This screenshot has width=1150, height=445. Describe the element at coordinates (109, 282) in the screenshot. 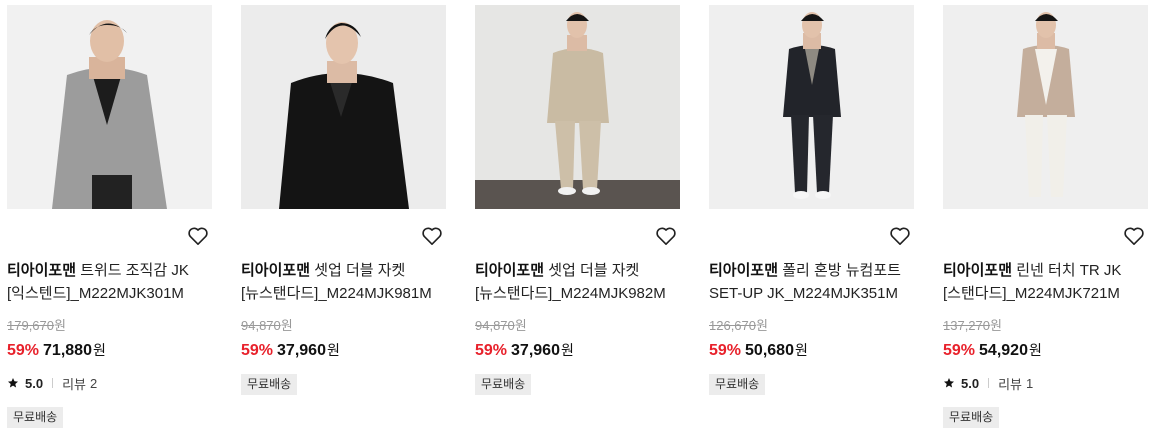

I see `product-title: 티아이포맨 트위드 조직감 JK [익스텐드]_M222MJK301M` at that location.